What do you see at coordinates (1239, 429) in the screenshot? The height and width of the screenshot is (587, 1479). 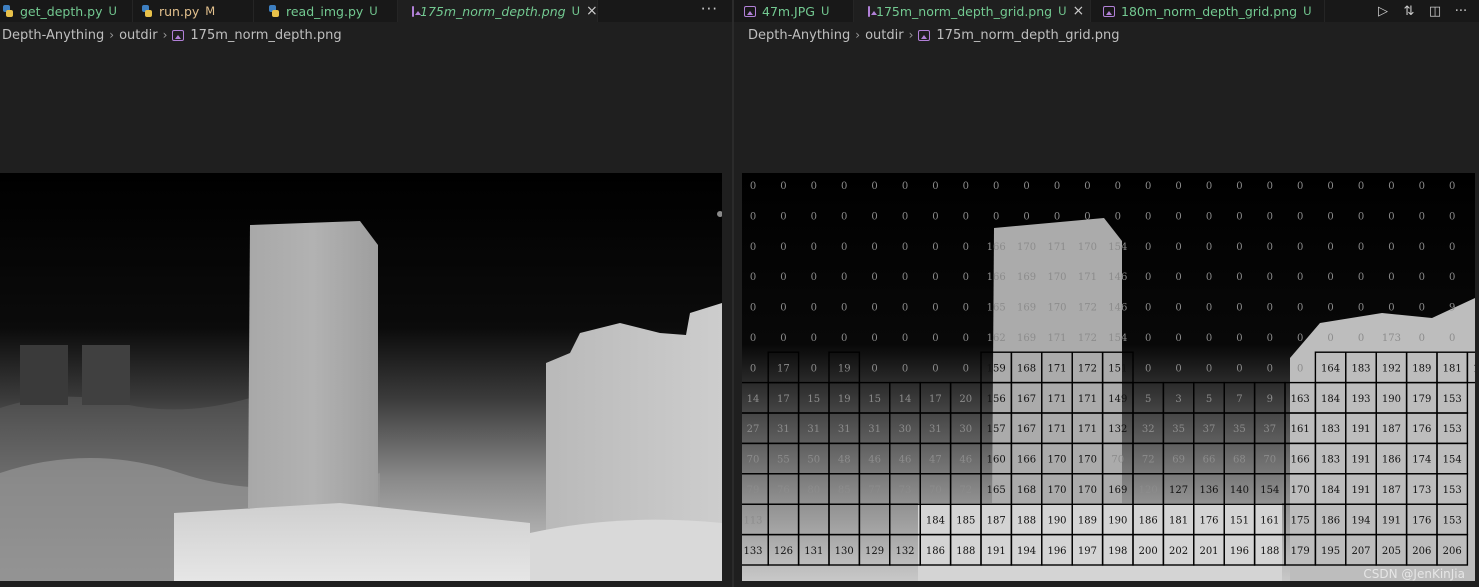 I see `grid-value-label: 35` at bounding box center [1239, 429].